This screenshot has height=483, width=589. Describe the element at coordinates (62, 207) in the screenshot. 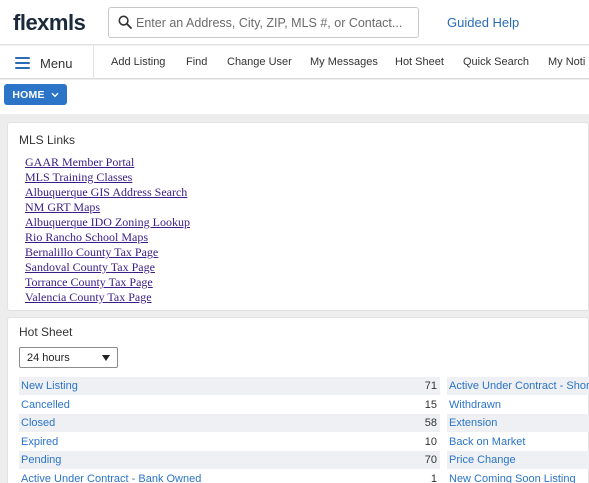

I see `link-nm-grt-maps: NM GRT Maps` at that location.